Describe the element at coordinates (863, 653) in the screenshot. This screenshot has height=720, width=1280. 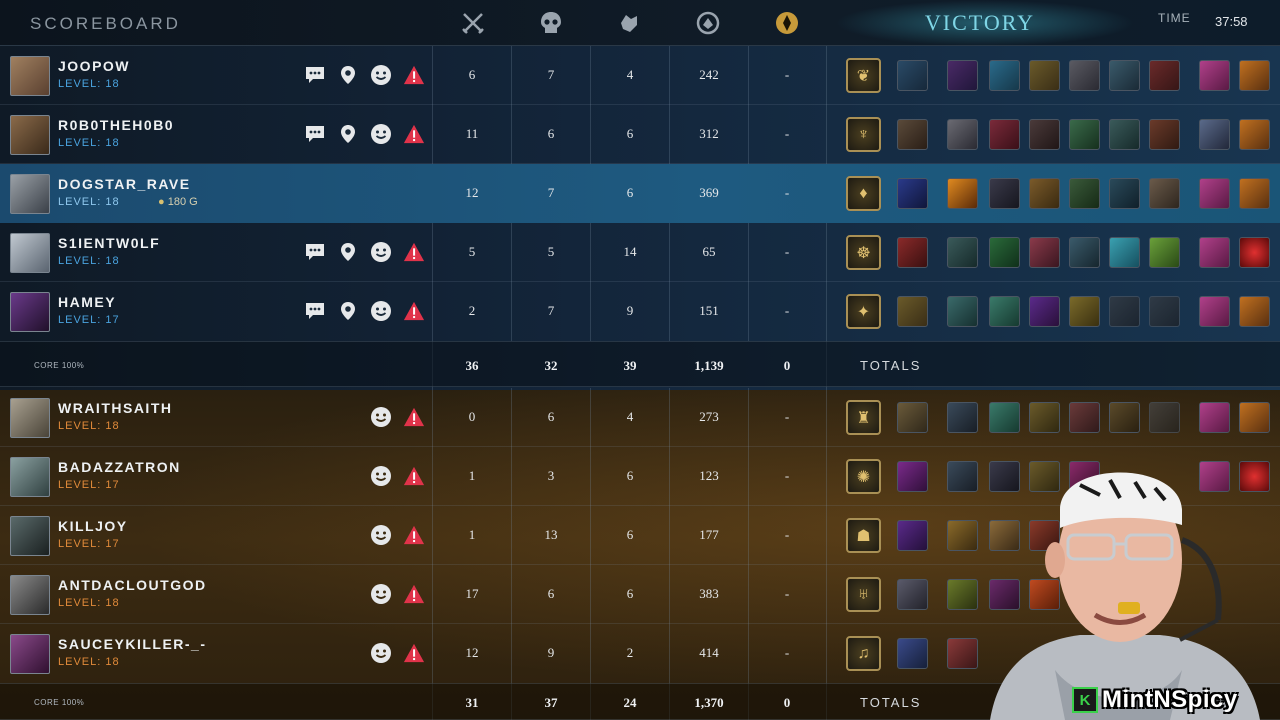
I see `crest-icon: ♫` at that location.